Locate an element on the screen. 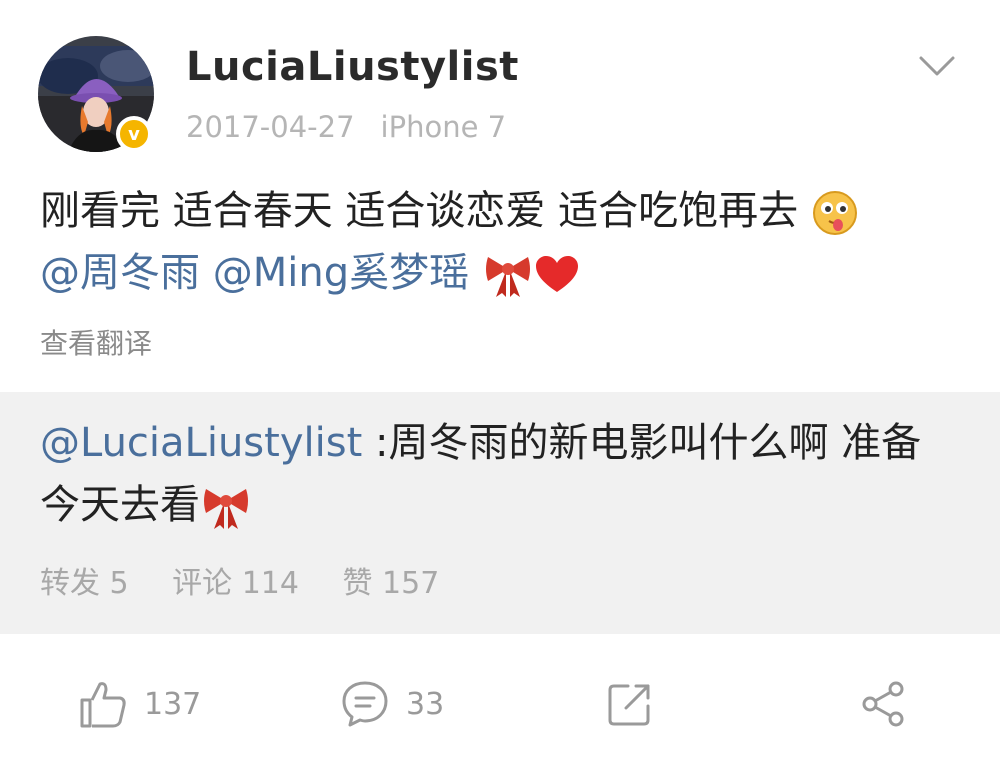 The width and height of the screenshot is (1000, 762). share-icon is located at coordinates (883, 704).